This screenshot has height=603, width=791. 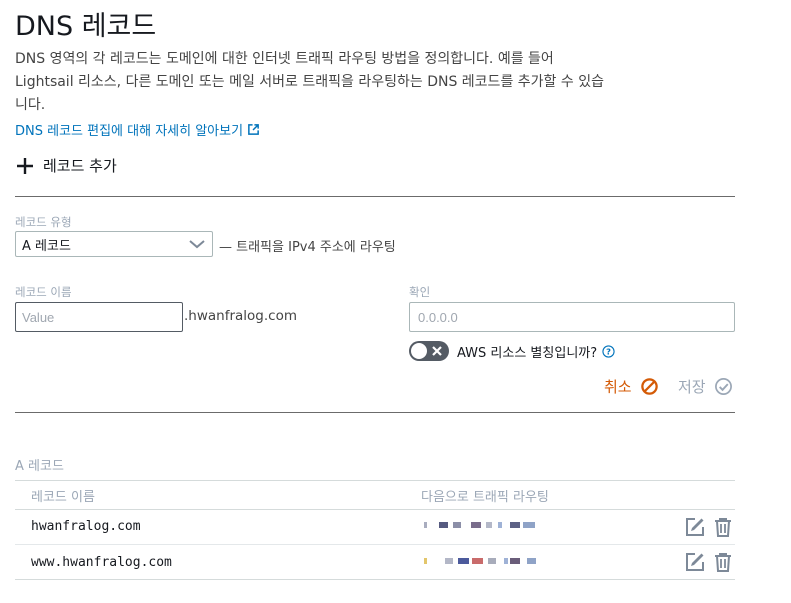 I want to click on cancel-icon, so click(x=649, y=386).